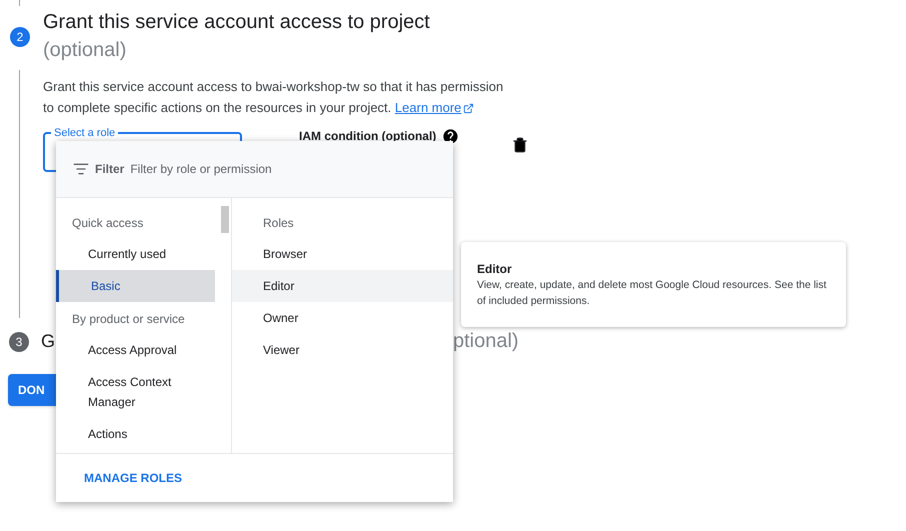 The image size is (906, 531). I want to click on filter-label: Filter, so click(109, 169).